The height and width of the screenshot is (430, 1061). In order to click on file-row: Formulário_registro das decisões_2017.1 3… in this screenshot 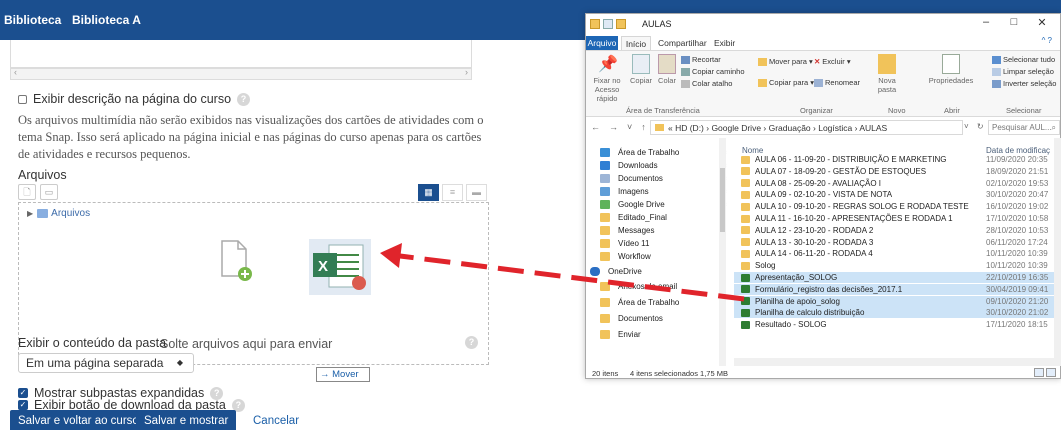, I will do `click(894, 289)`.